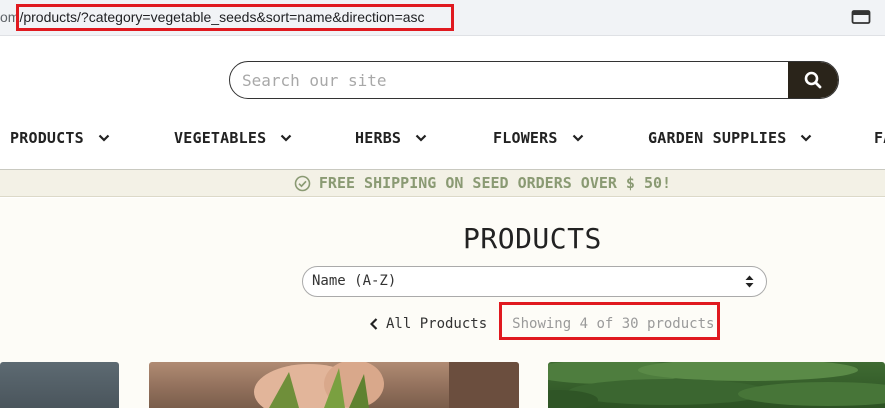 This screenshot has width=885, height=408. What do you see at coordinates (510, 80) in the screenshot?
I see `search-input` at bounding box center [510, 80].